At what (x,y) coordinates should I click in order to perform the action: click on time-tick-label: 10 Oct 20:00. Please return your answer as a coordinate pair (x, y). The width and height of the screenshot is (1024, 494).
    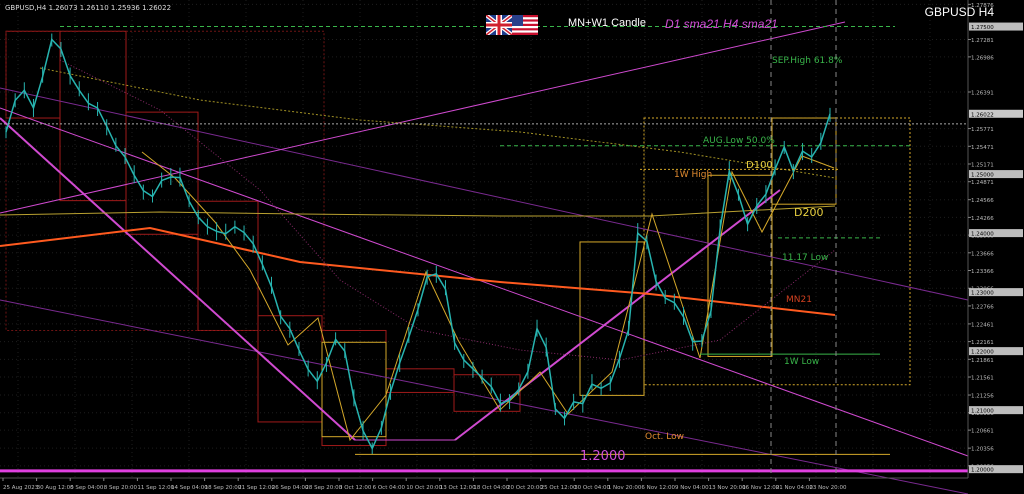
    Looking at the image, I should click on (424, 488).